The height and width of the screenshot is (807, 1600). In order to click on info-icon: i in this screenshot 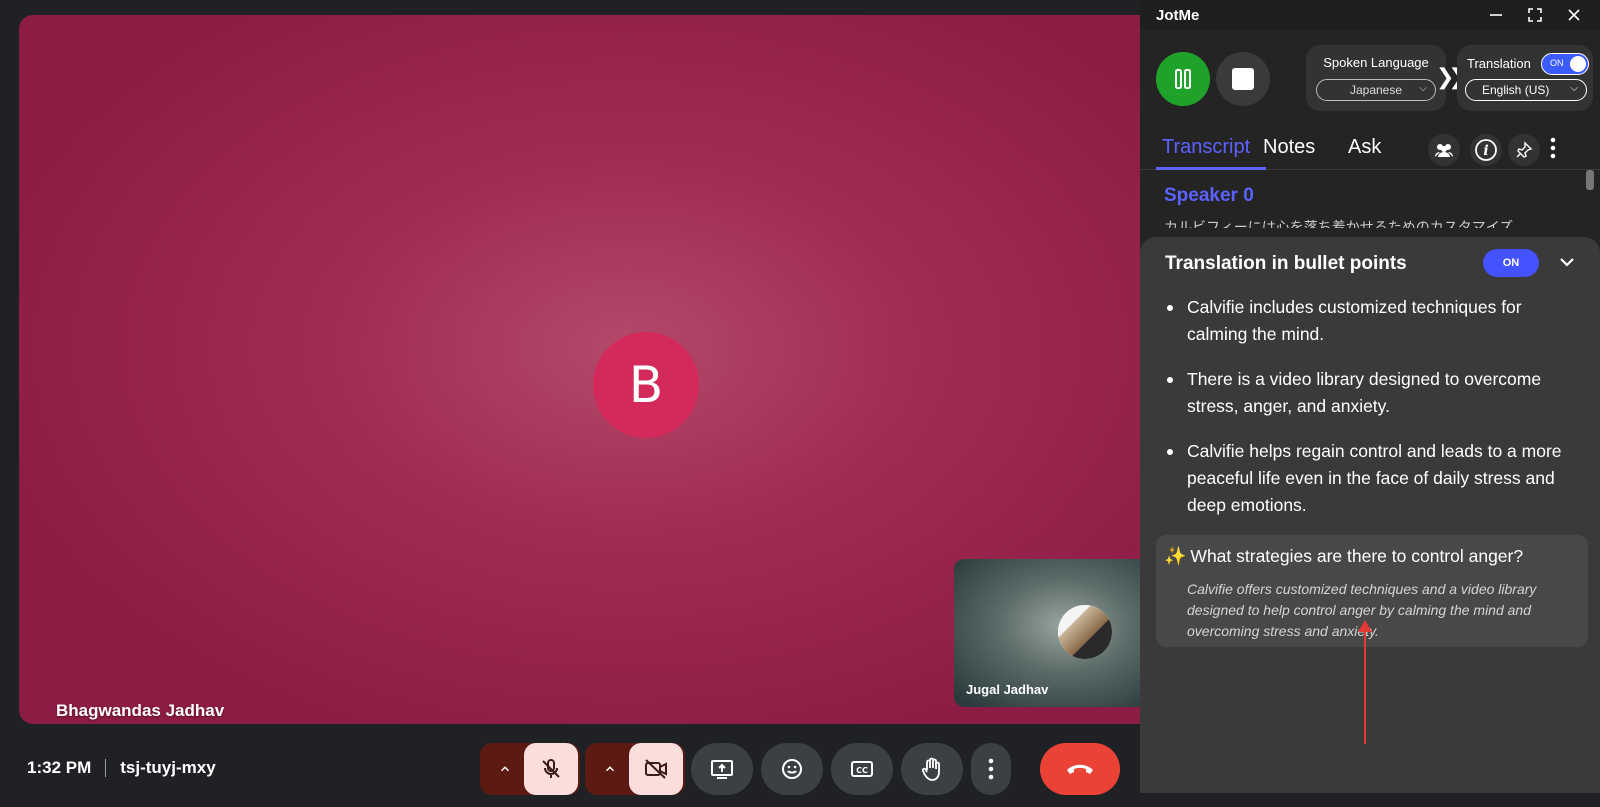, I will do `click(1486, 150)`.